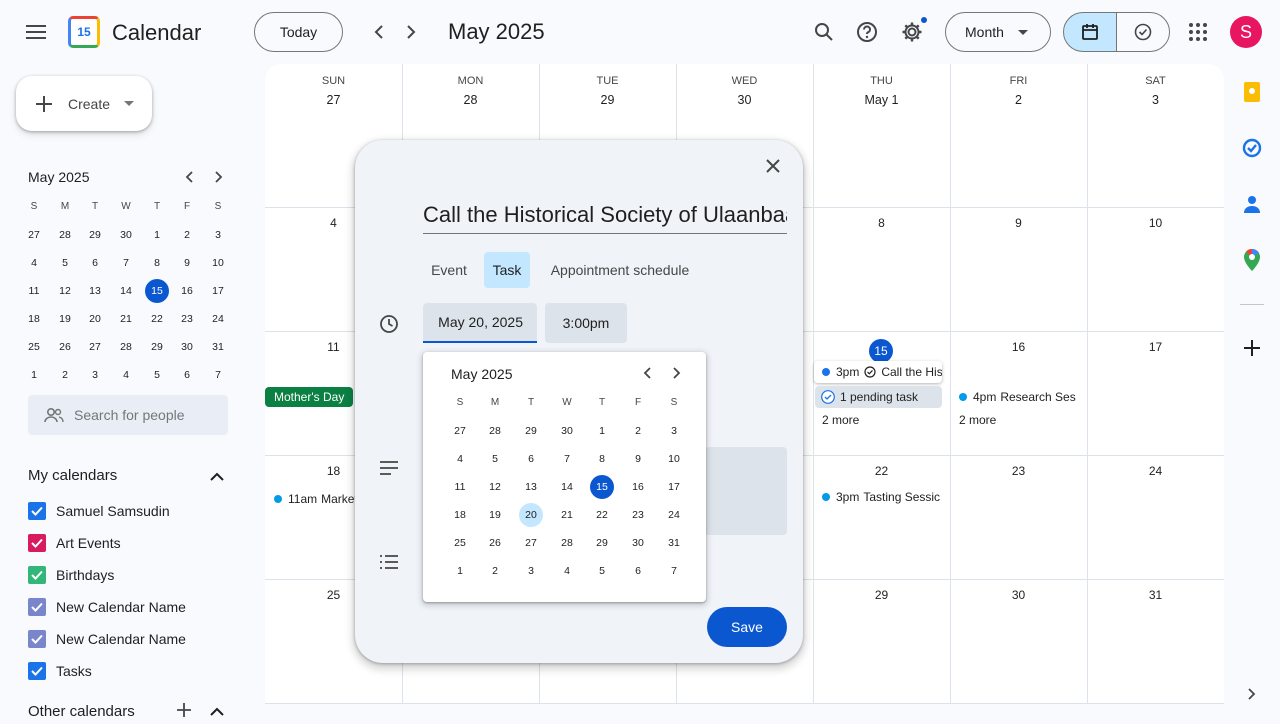  Describe the element at coordinates (128, 415) in the screenshot. I see `search-people-input: Search for people` at that location.